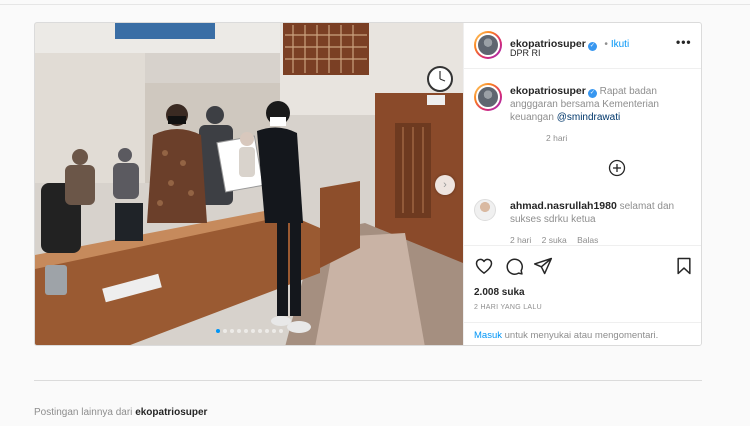 This screenshot has width=750, height=426. I want to click on section-divider, so click(368, 380).